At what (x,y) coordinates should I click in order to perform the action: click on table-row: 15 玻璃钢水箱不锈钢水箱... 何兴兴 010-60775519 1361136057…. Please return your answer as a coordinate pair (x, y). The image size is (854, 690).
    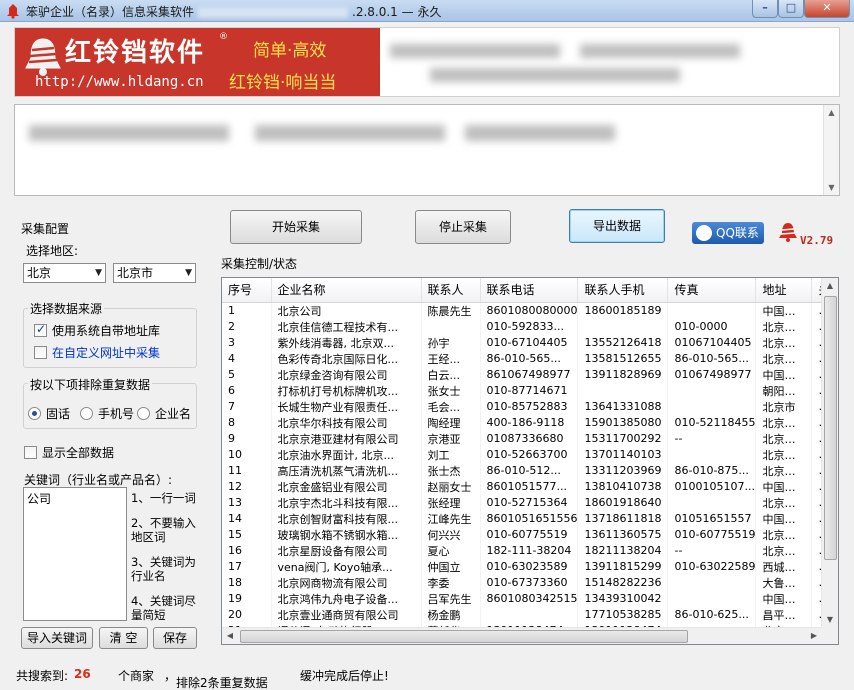
    Looking at the image, I should click on (527, 534).